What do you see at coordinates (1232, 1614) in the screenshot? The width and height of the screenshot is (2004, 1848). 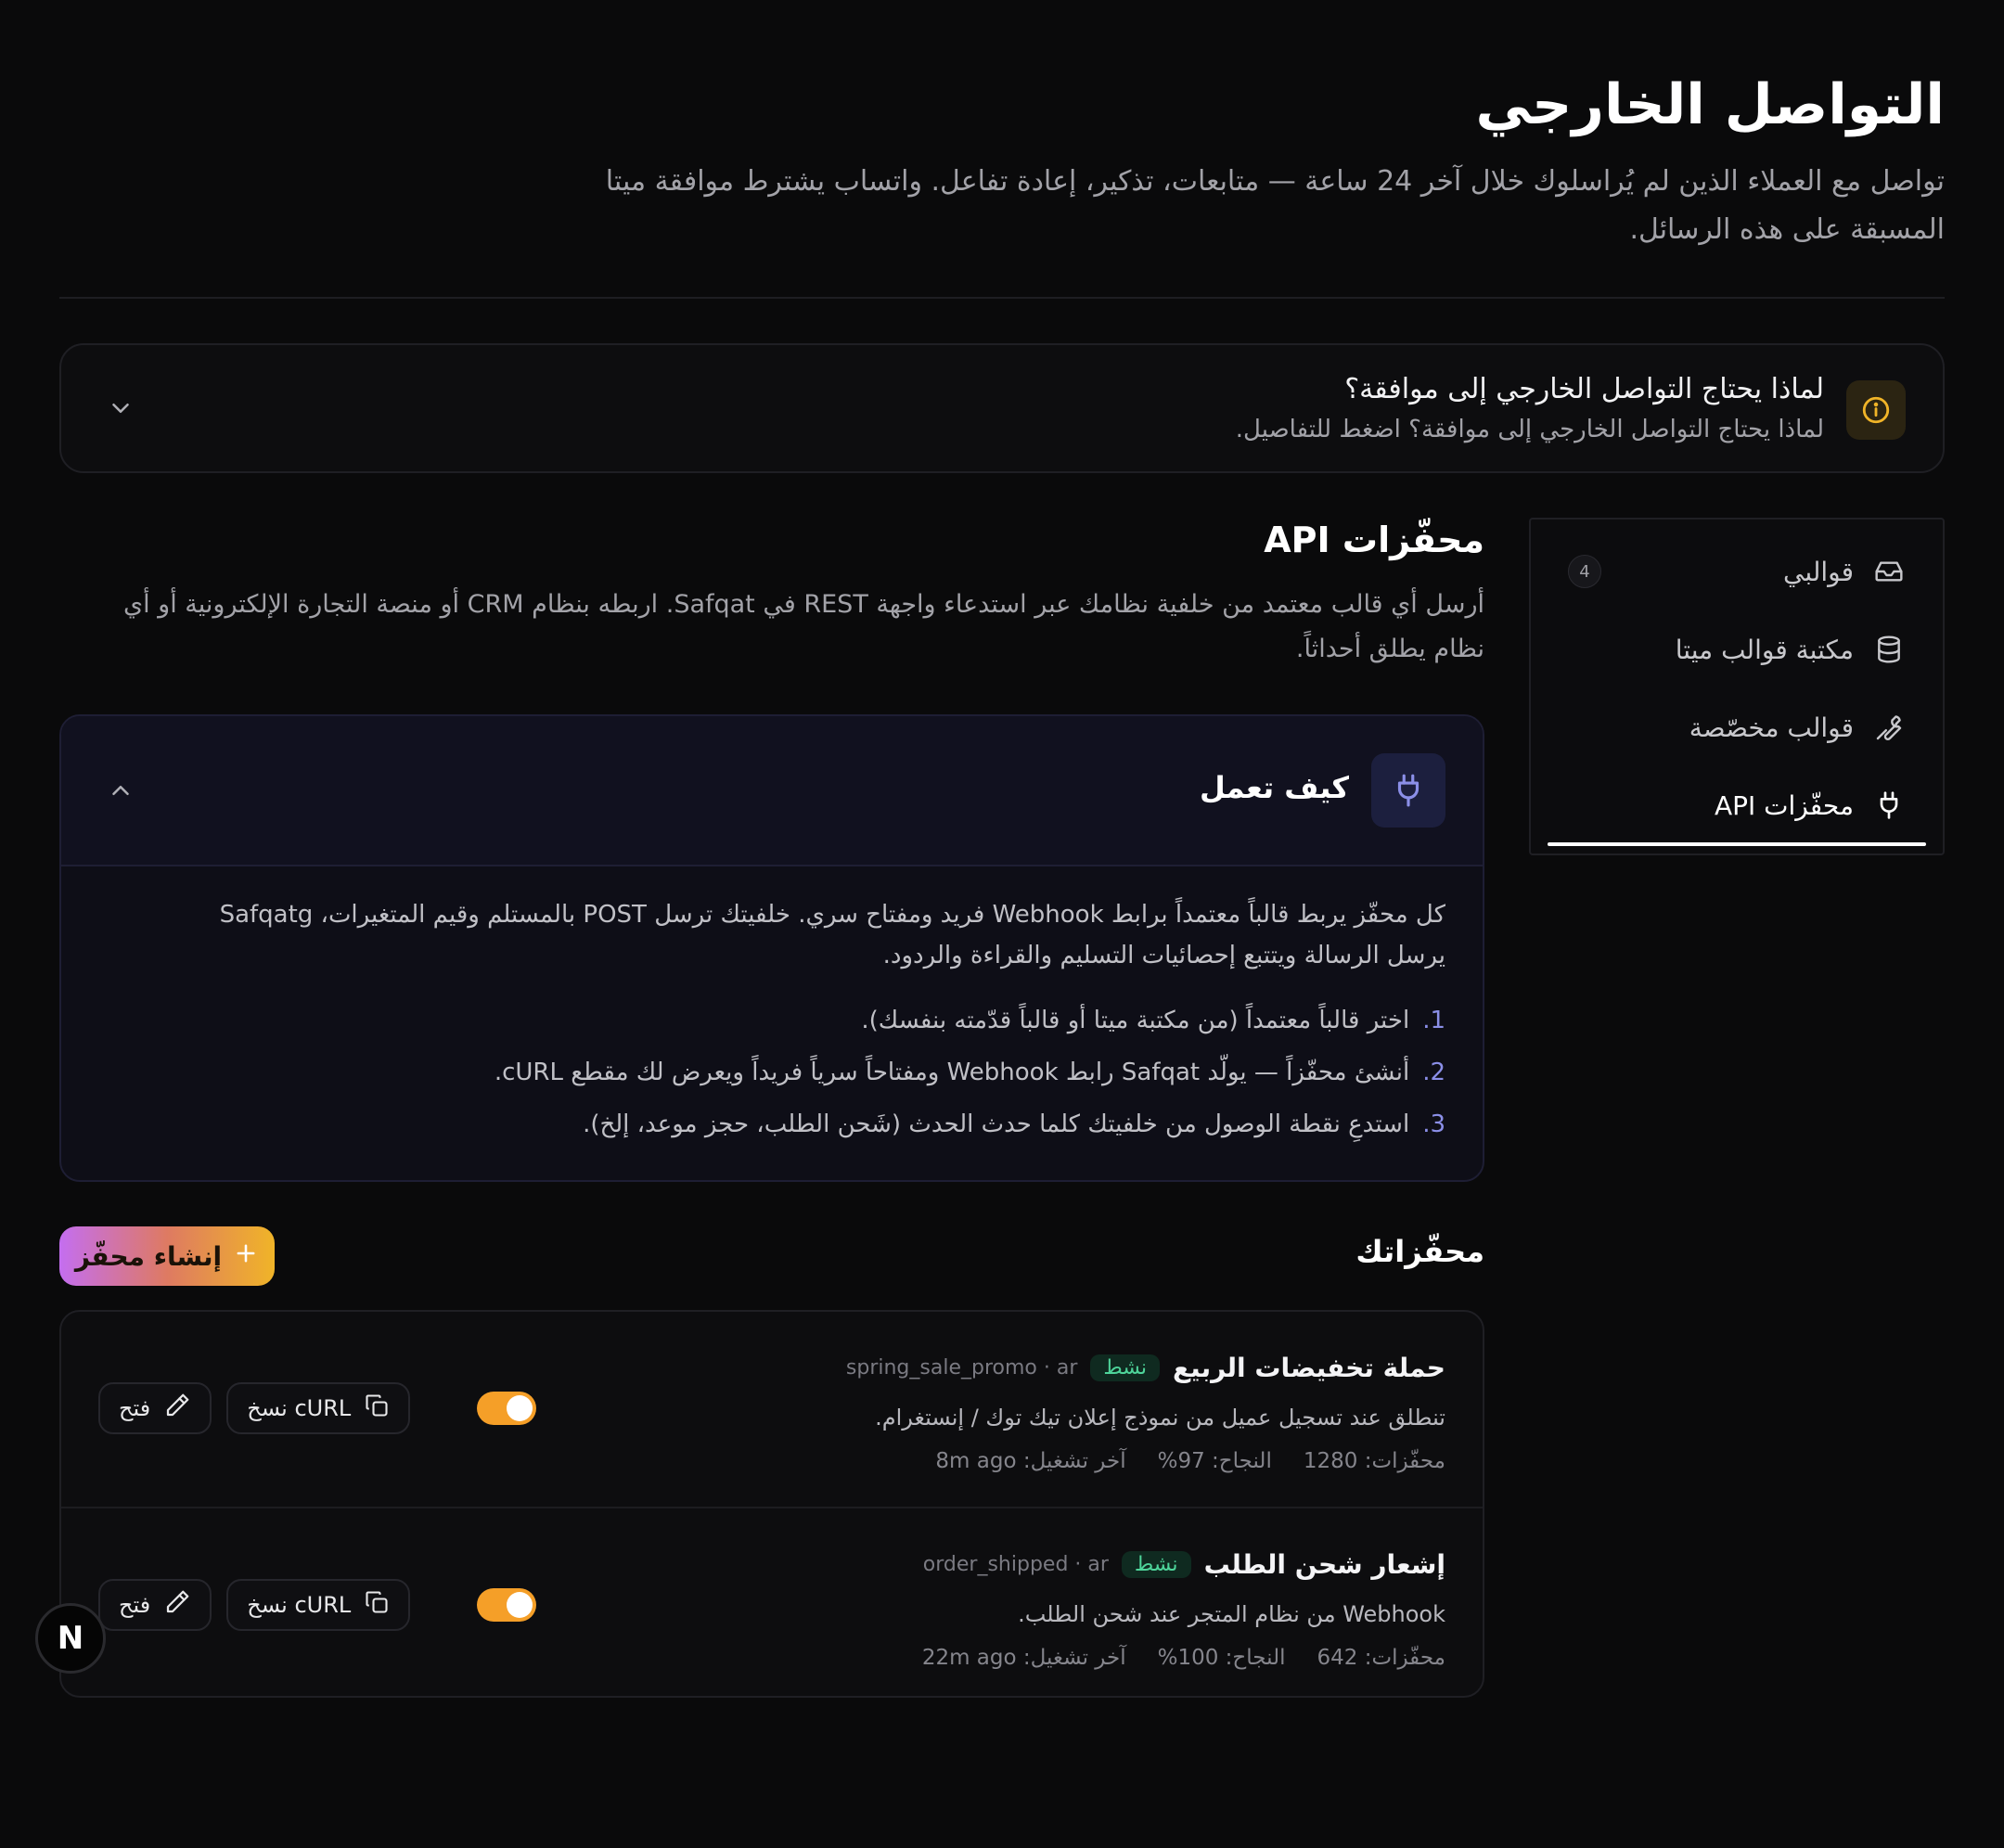 I see `trigger-description: Webhook من نظام المتجر عند شحن الطلب.` at bounding box center [1232, 1614].